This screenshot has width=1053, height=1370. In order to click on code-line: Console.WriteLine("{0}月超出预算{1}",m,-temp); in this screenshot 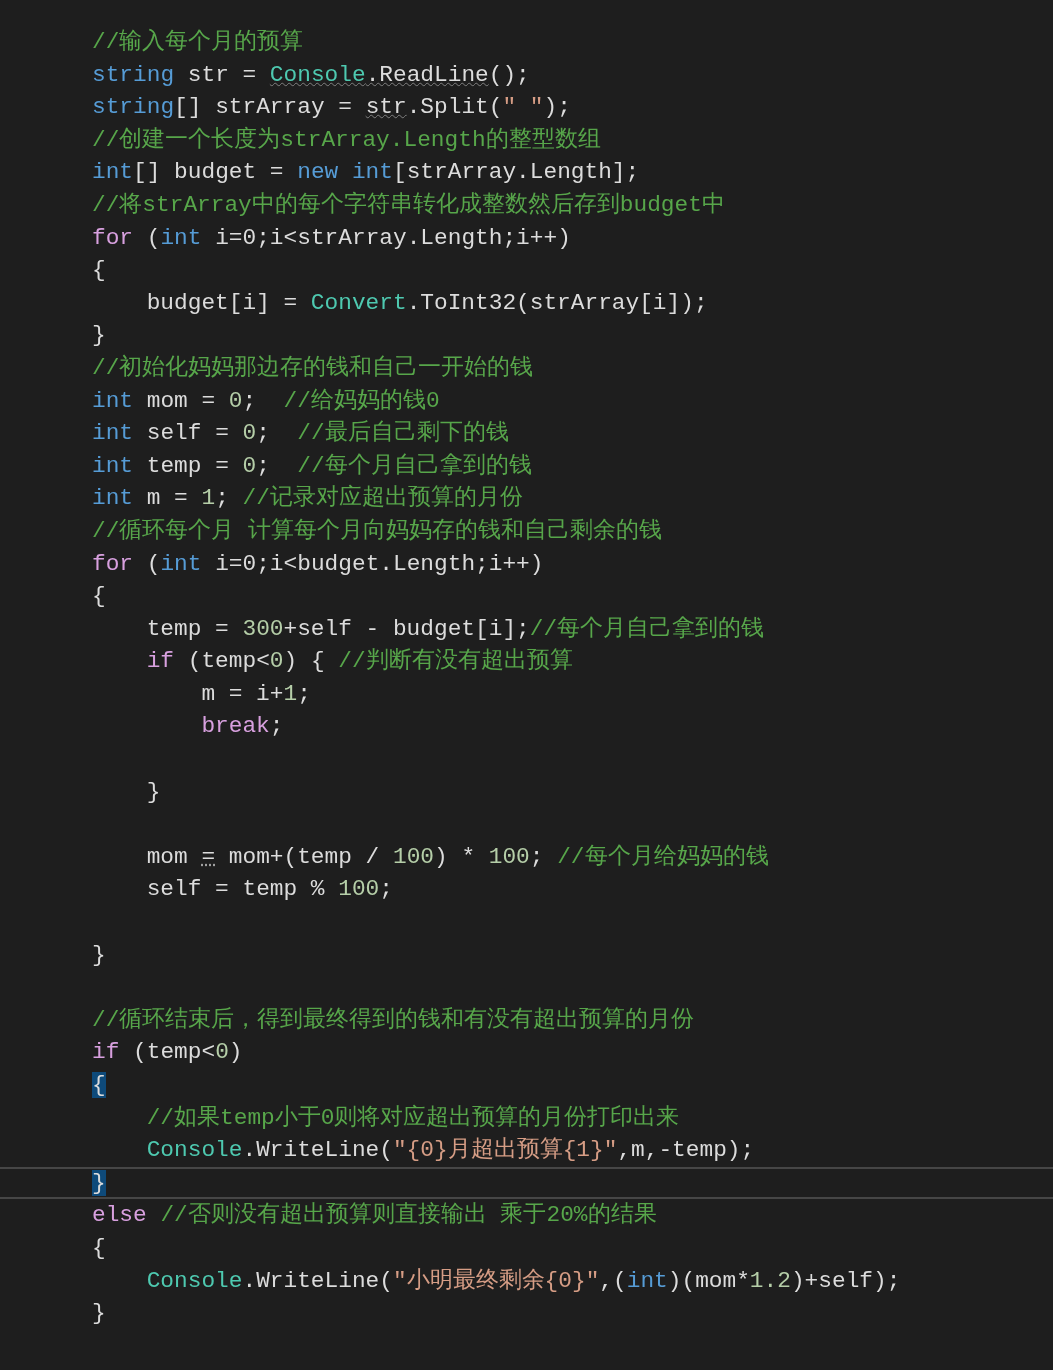, I will do `click(450, 1150)`.